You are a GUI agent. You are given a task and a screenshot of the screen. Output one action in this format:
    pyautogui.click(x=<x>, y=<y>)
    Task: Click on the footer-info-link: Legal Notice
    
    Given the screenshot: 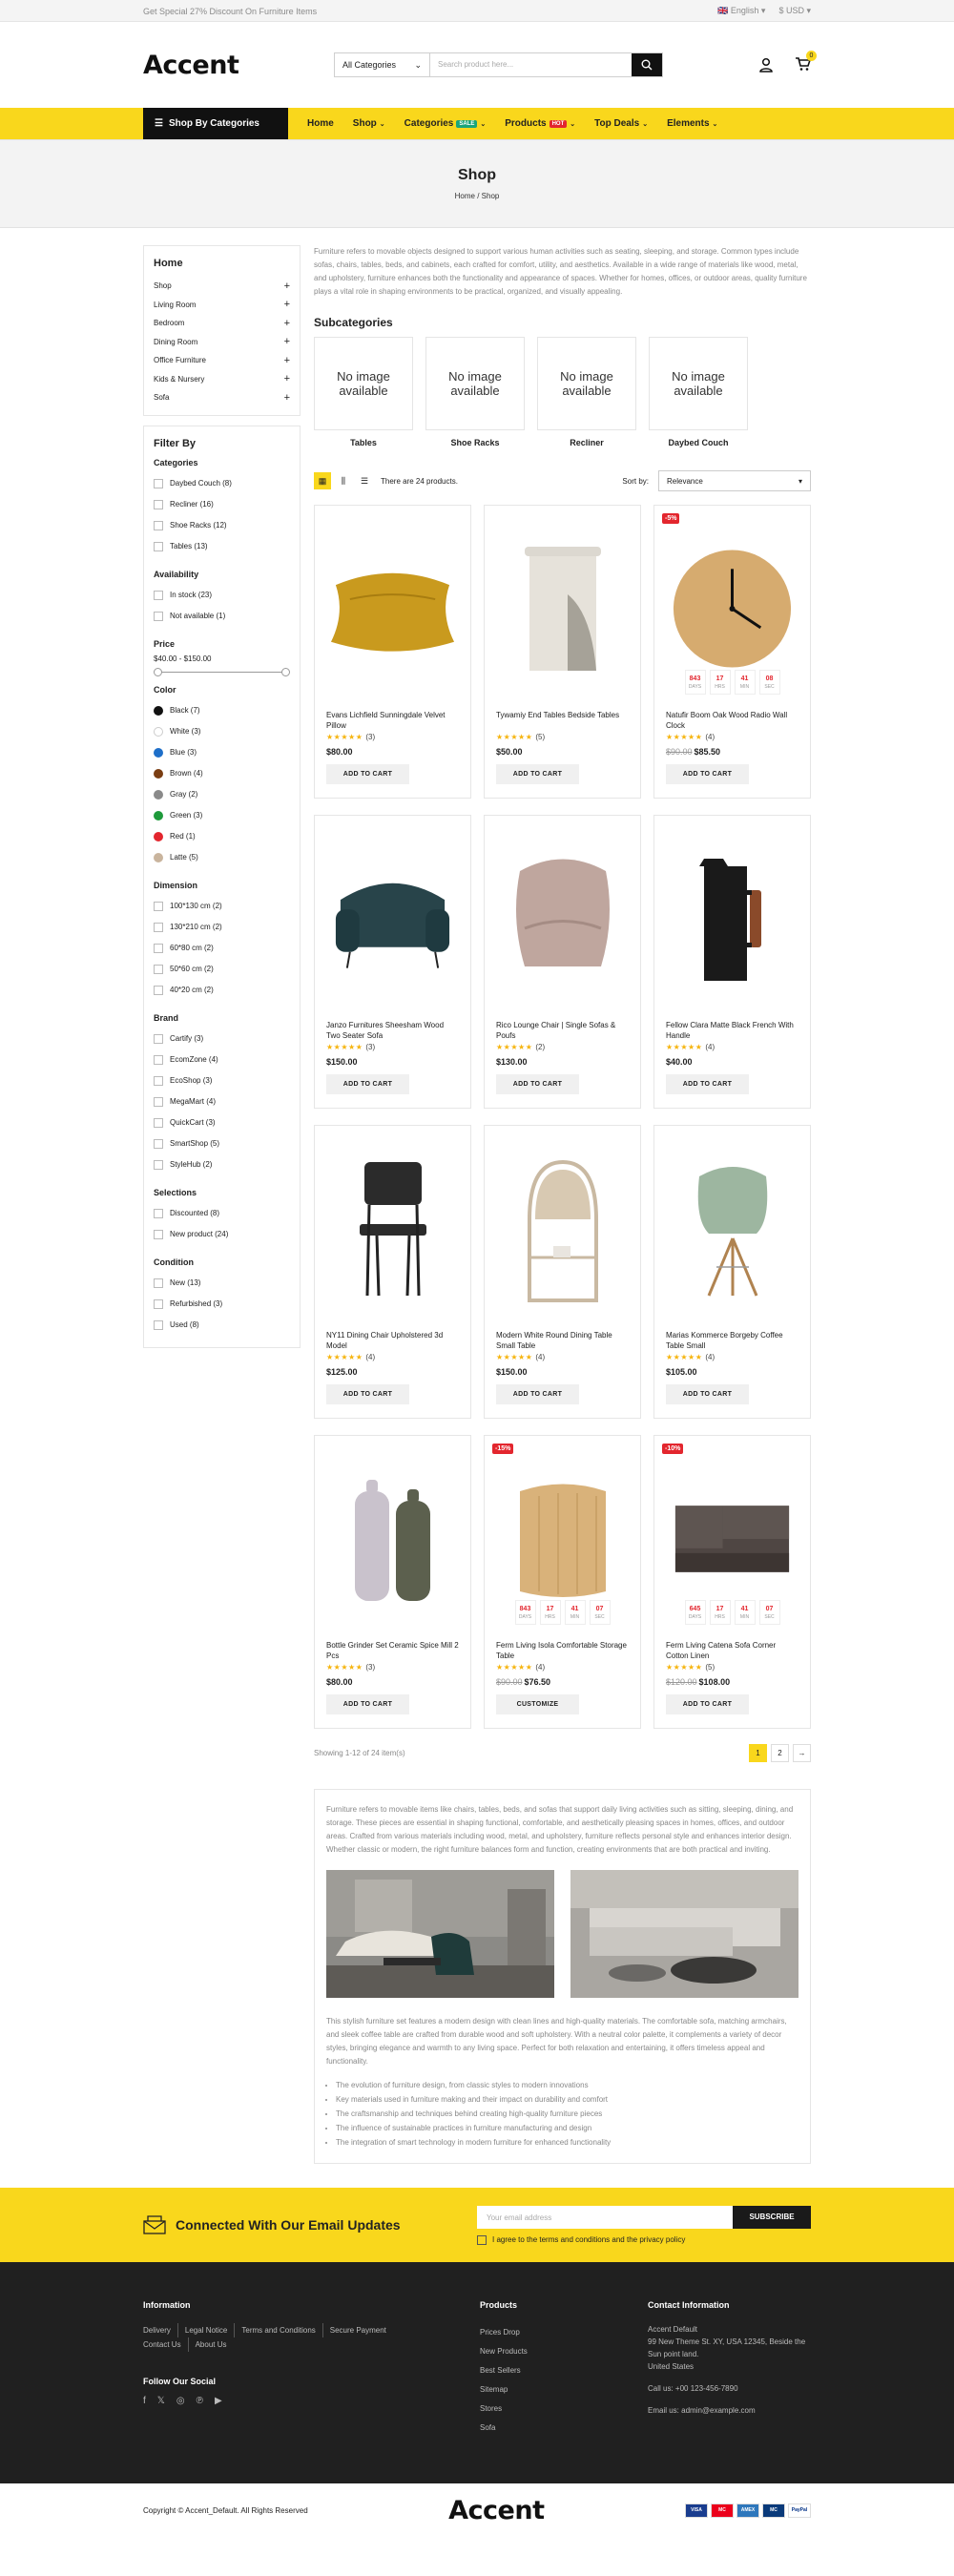 What is the action you would take?
    pyautogui.click(x=210, y=2330)
    